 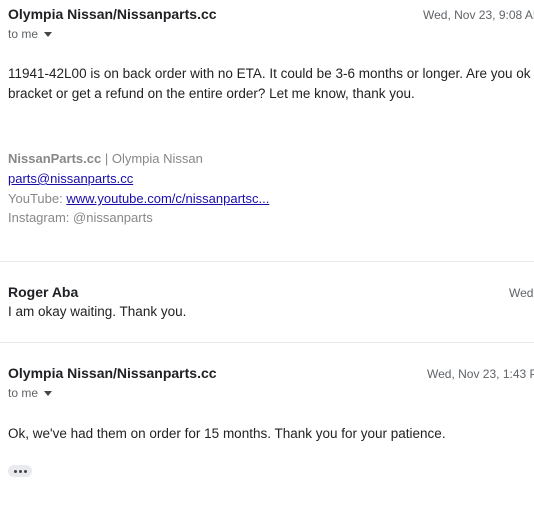 What do you see at coordinates (80, 217) in the screenshot?
I see `signature-instagram: Instagram: @nissanparts` at bounding box center [80, 217].